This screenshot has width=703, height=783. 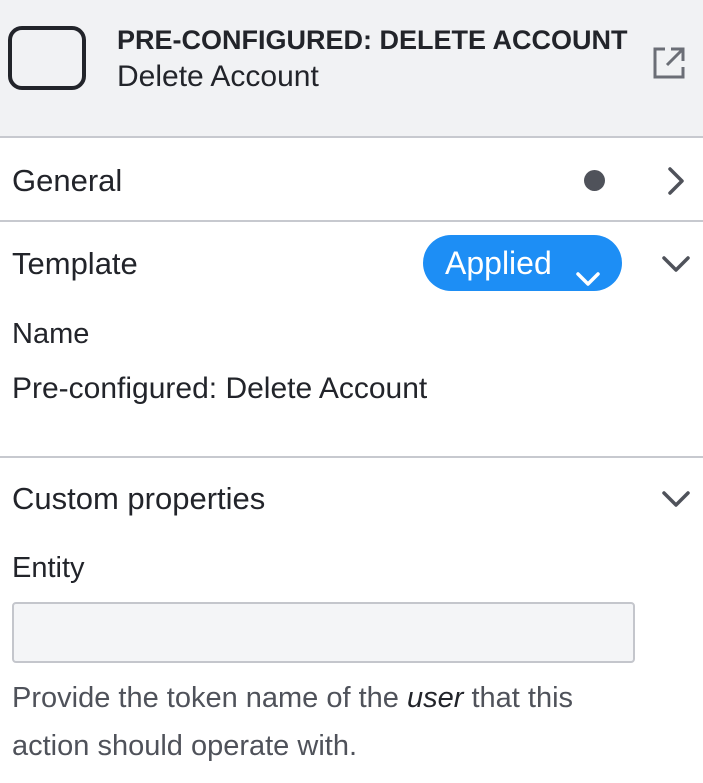 I want to click on custom-properties-title: Custom properties, so click(x=139, y=498).